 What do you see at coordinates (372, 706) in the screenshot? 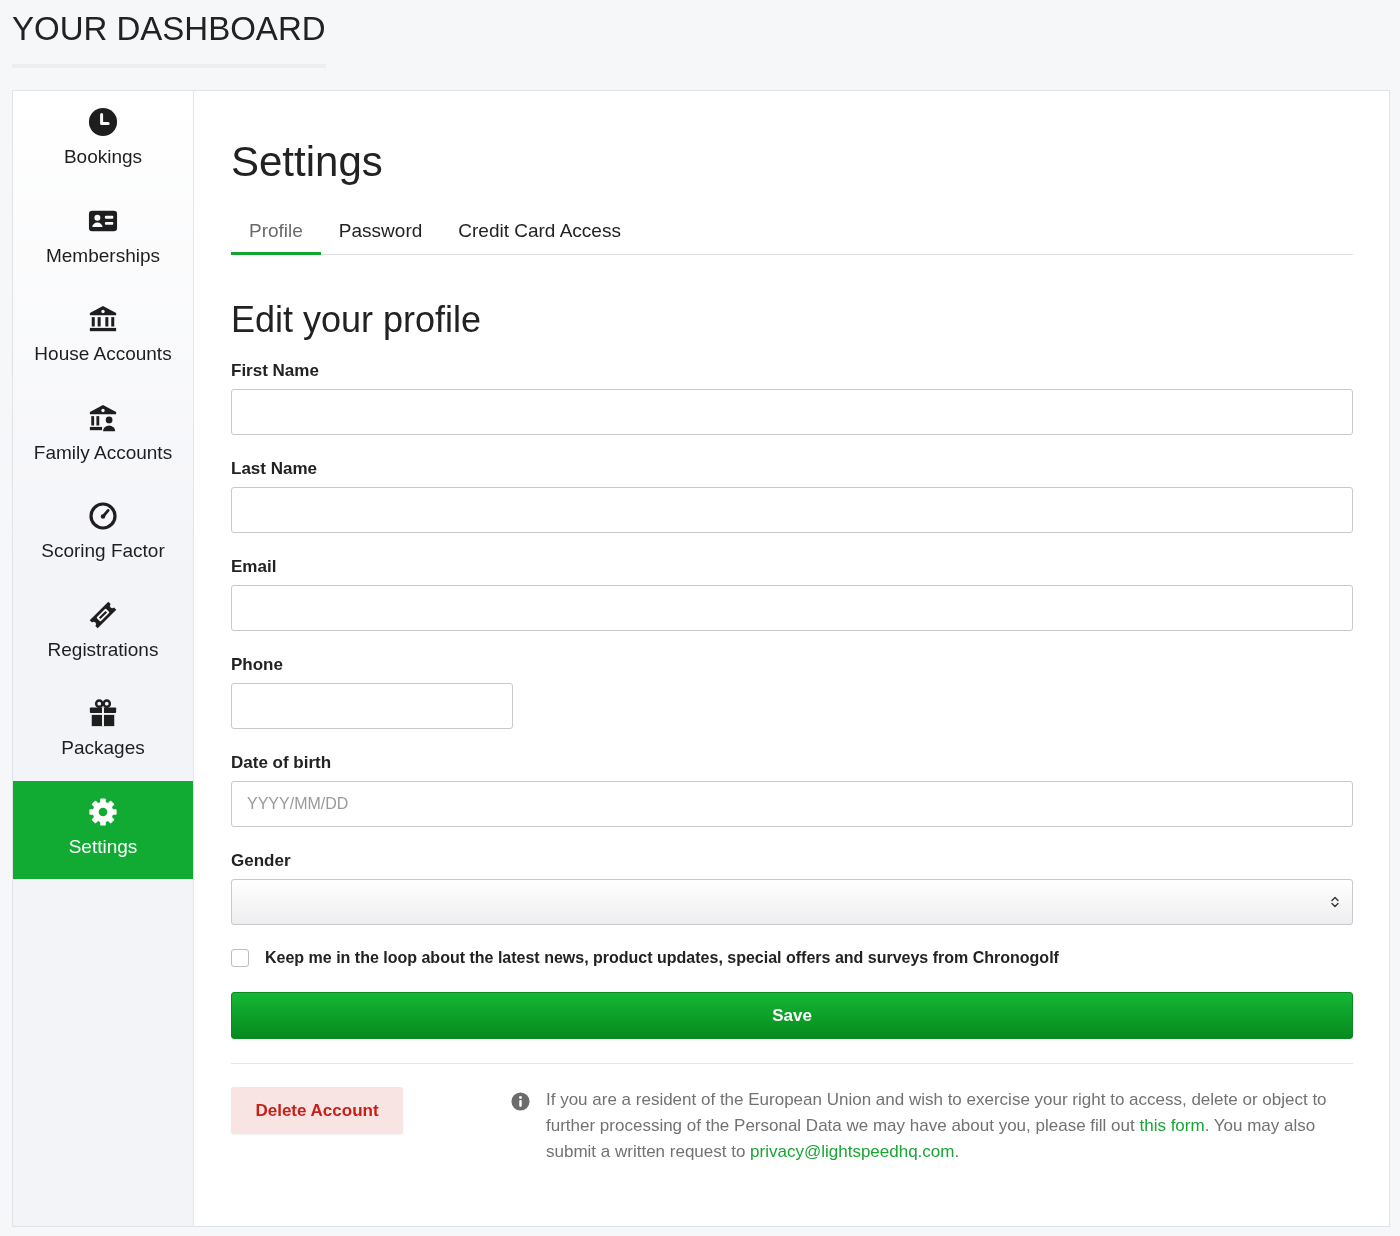
I see `phone-field` at bounding box center [372, 706].